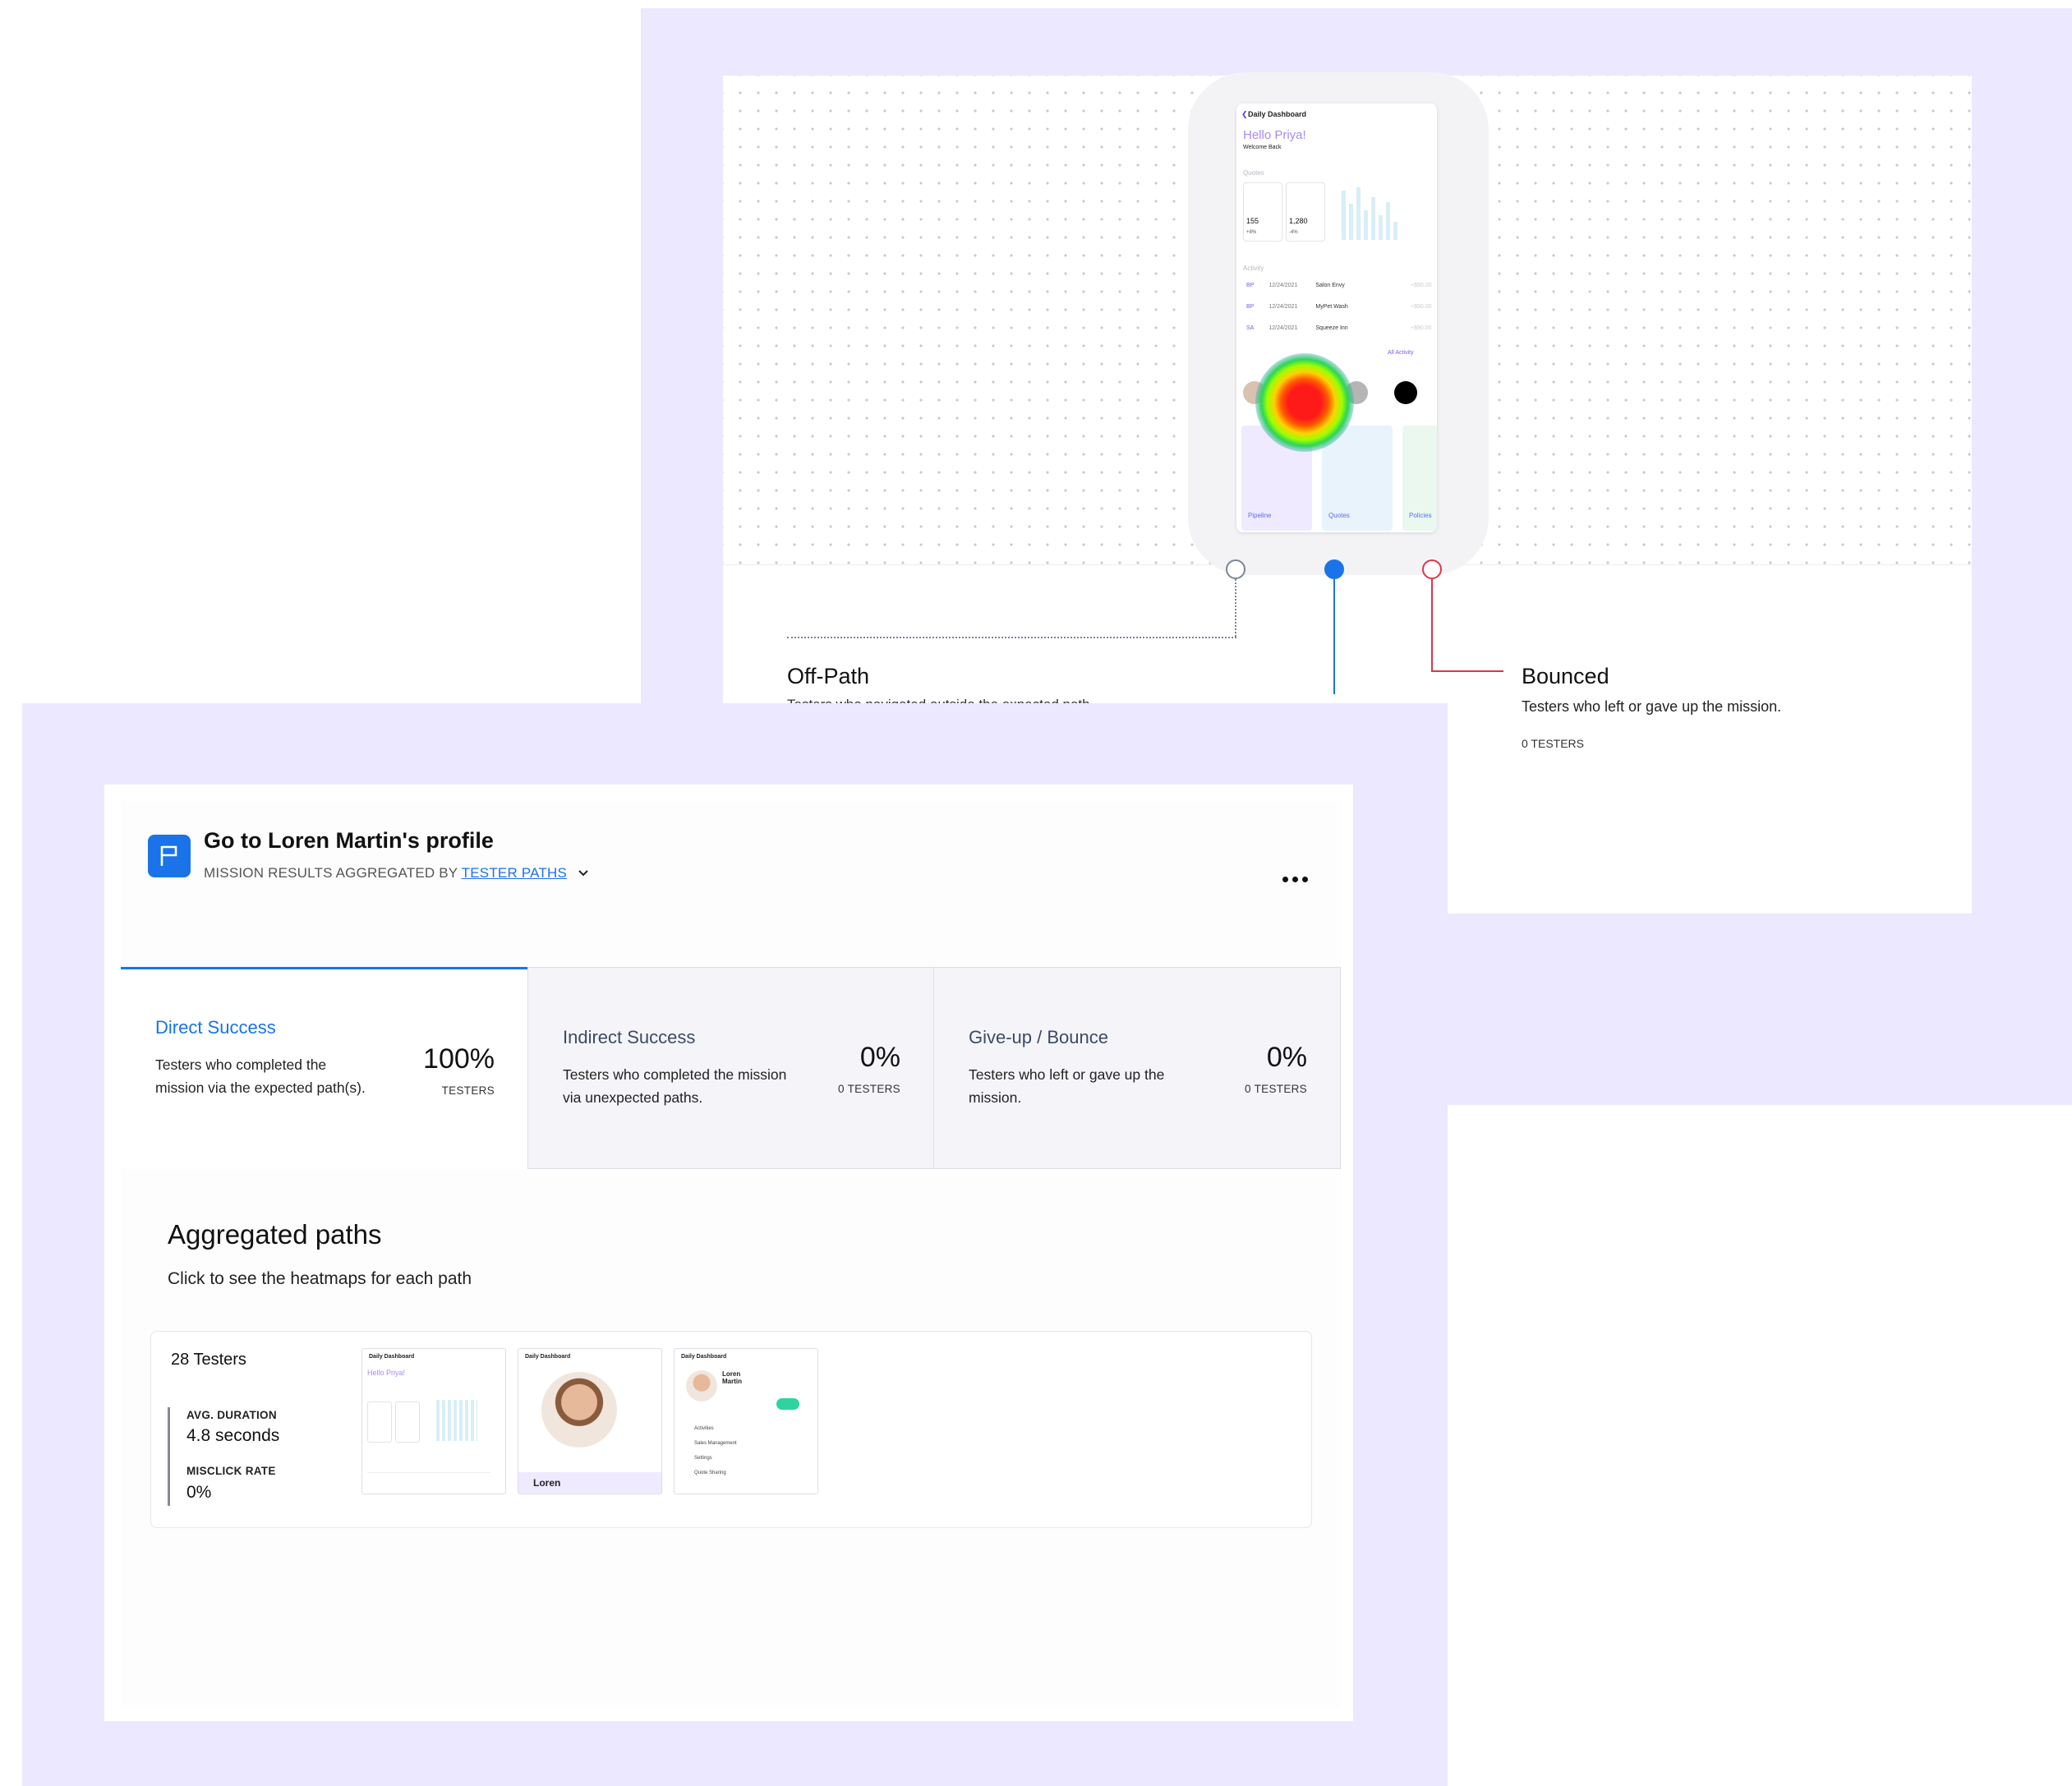 This screenshot has width=2072, height=1786. What do you see at coordinates (1432, 569) in the screenshot?
I see `bounced-node` at bounding box center [1432, 569].